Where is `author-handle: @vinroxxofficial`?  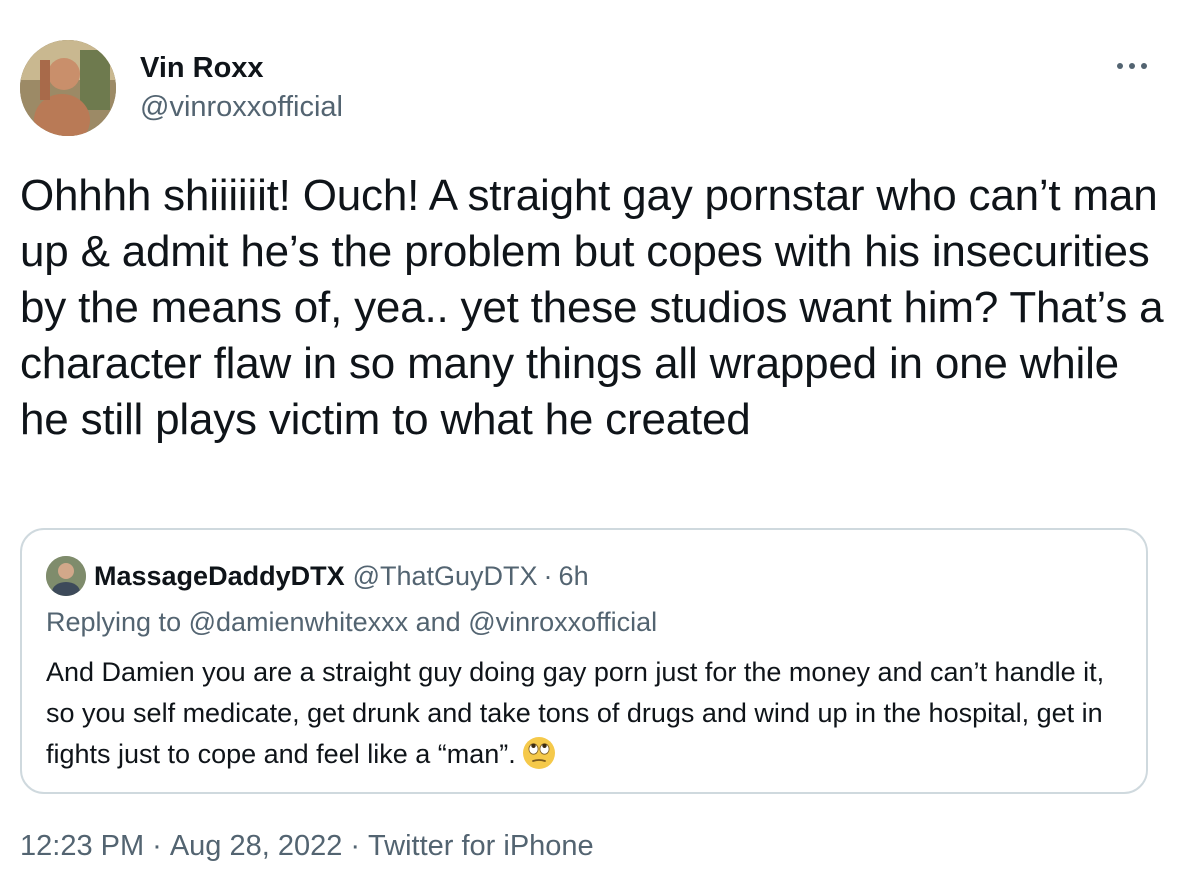
author-handle: @vinroxxofficial is located at coordinates (241, 107).